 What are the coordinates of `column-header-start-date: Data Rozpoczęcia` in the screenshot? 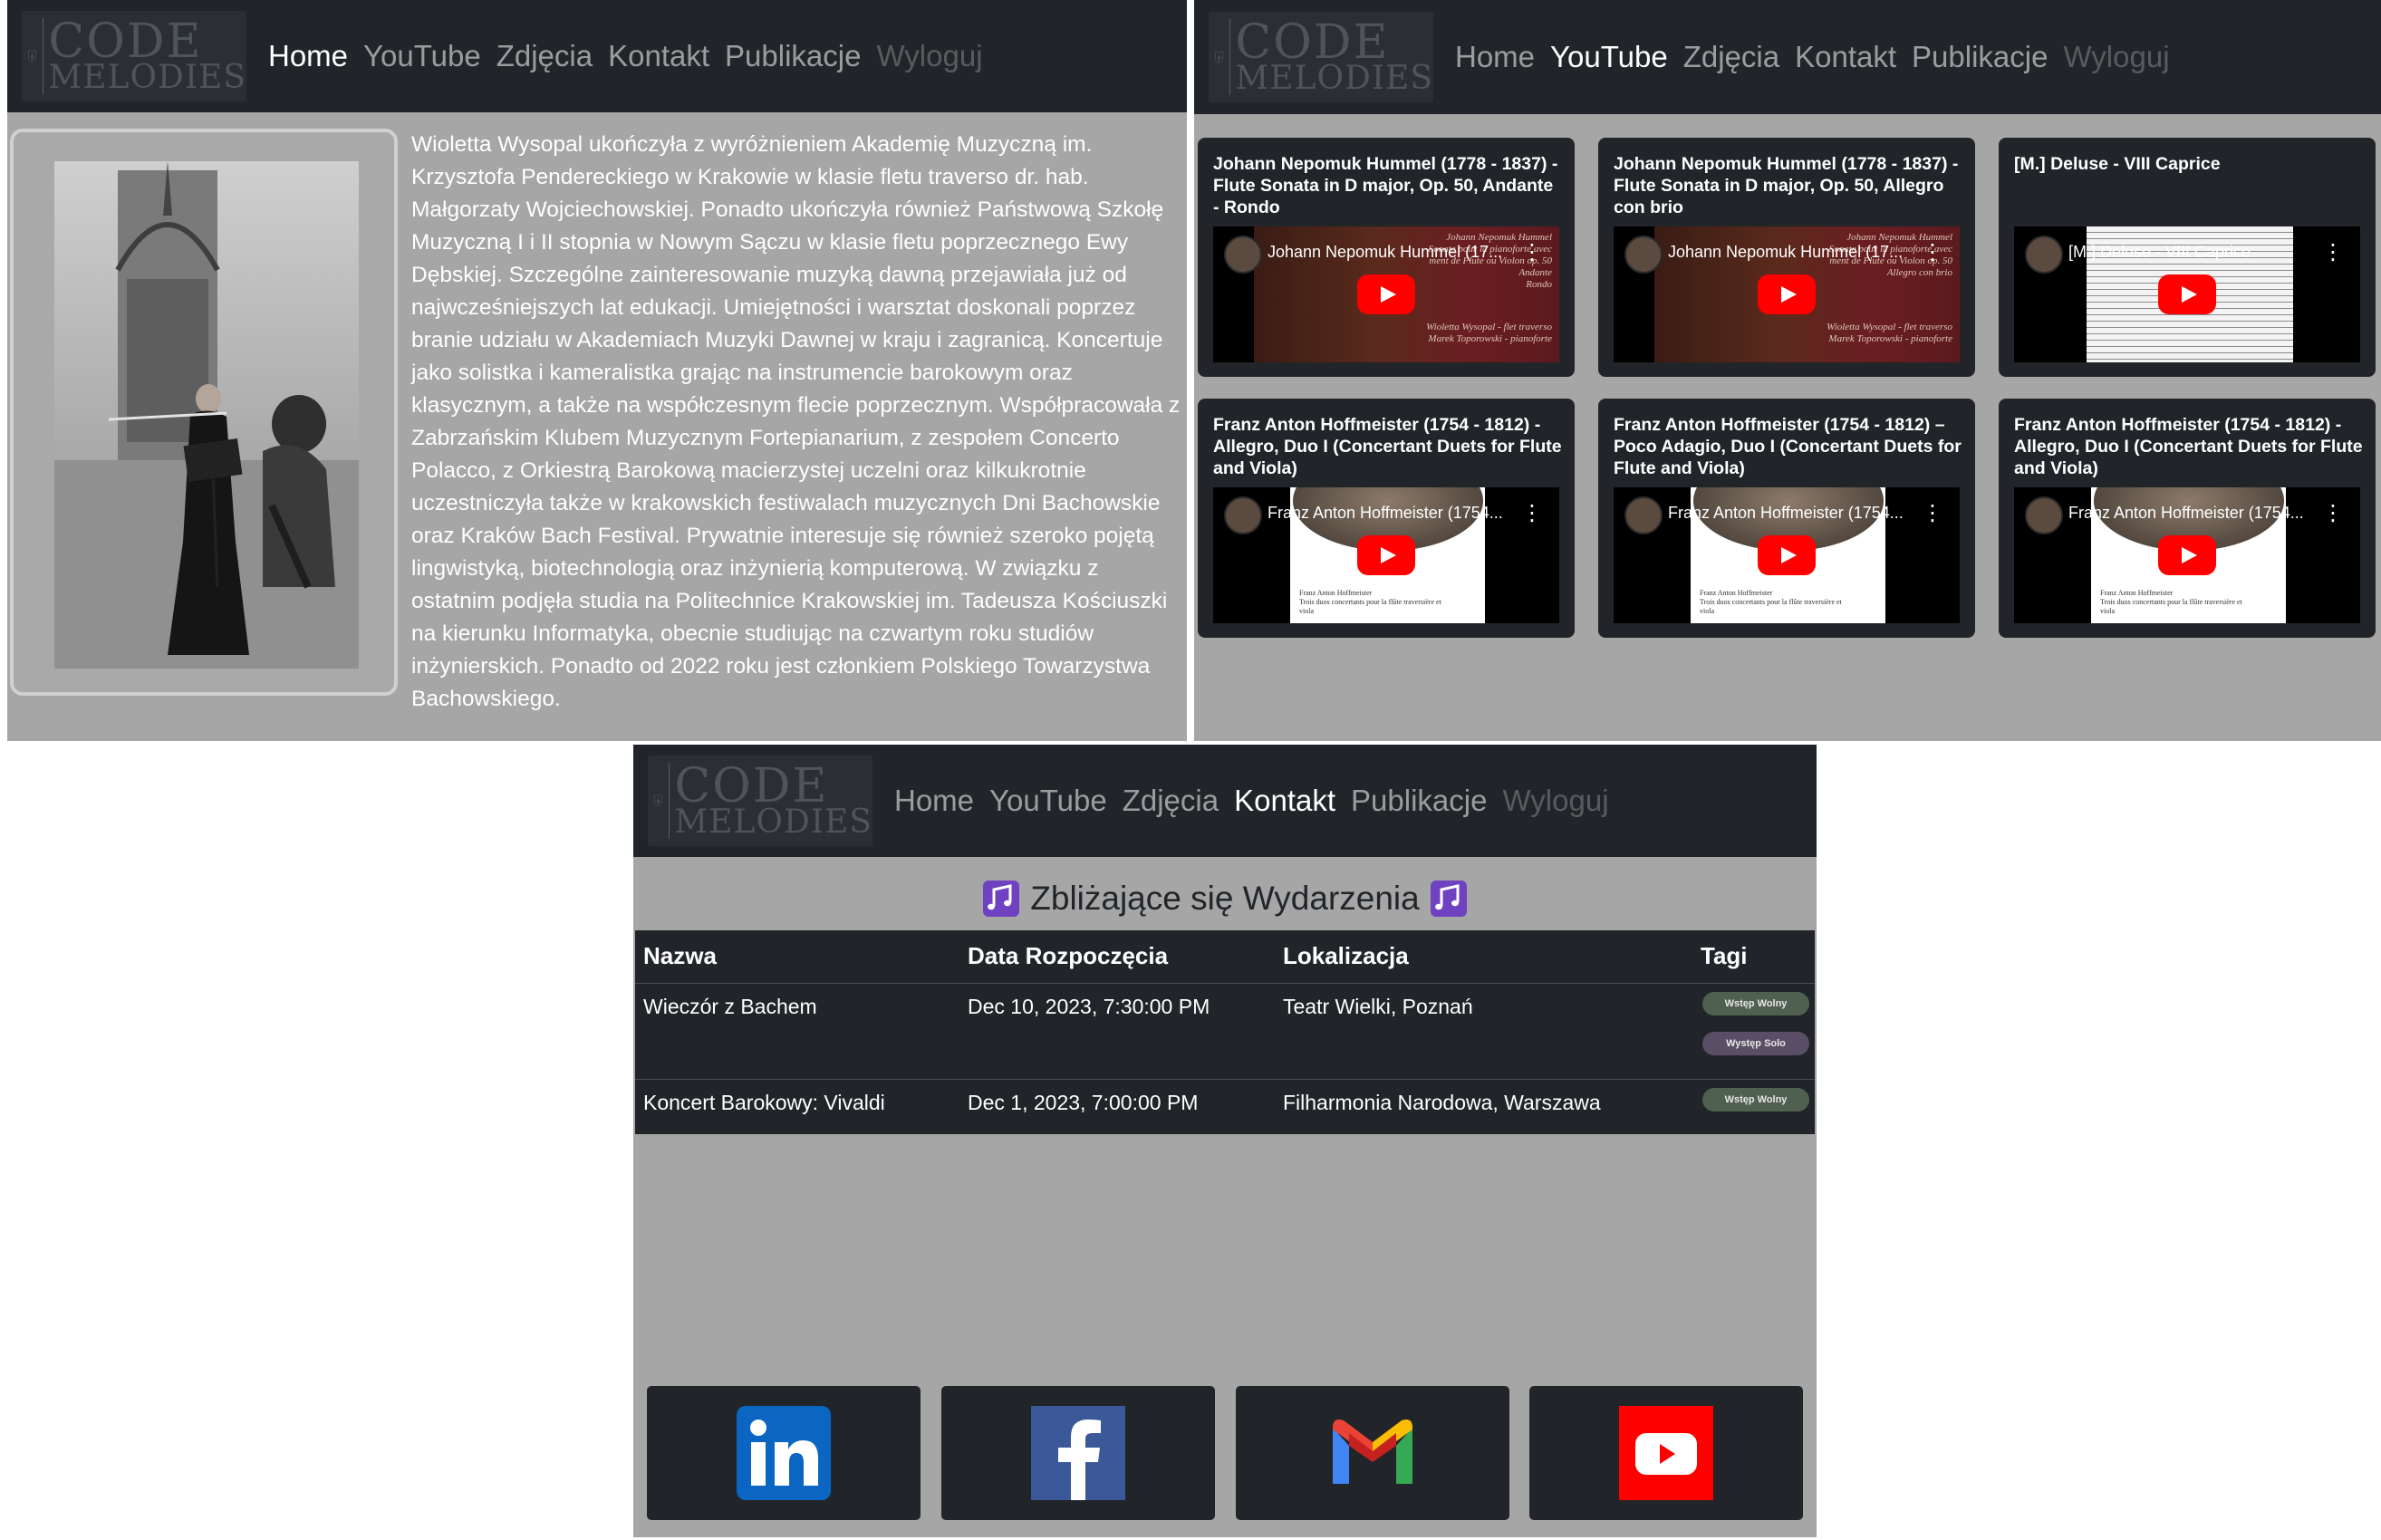 It's located at (1068, 955).